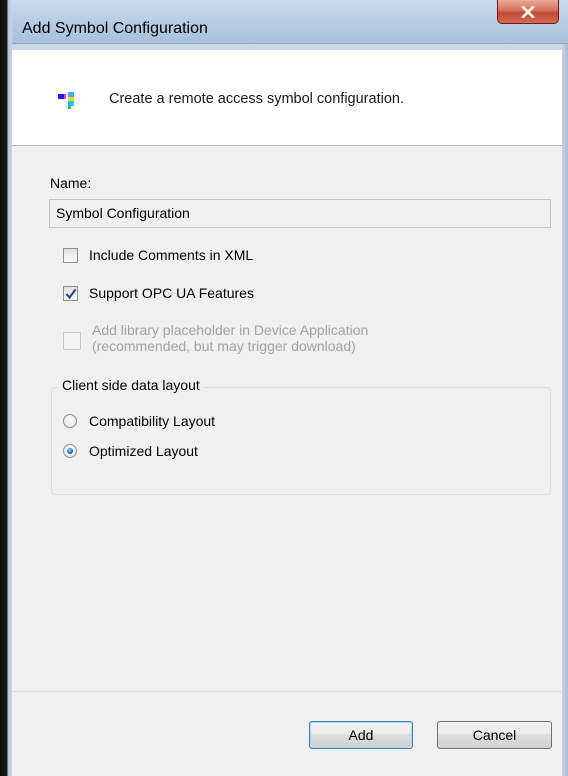 The width and height of the screenshot is (568, 776). I want to click on compatibility-layout-label: Compatibility Layout, so click(152, 421).